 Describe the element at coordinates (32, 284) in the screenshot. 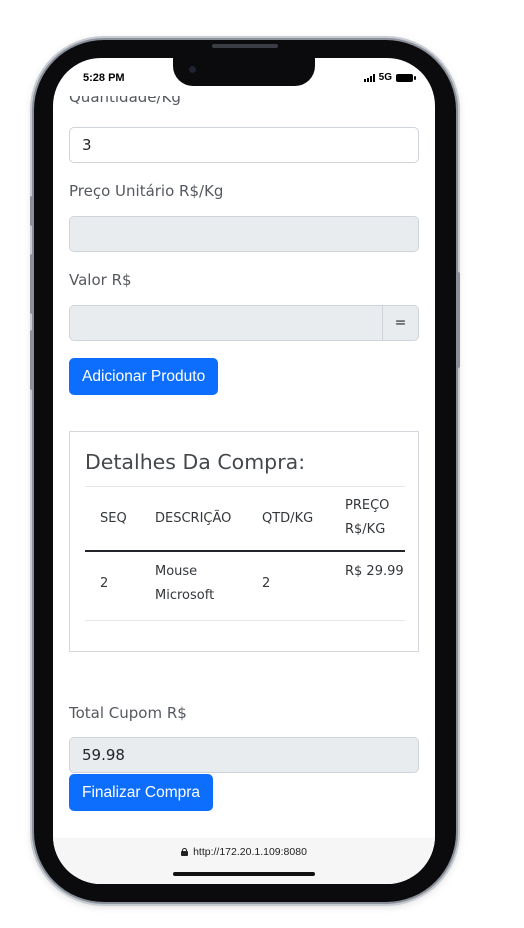

I see `volume-up-button` at that location.